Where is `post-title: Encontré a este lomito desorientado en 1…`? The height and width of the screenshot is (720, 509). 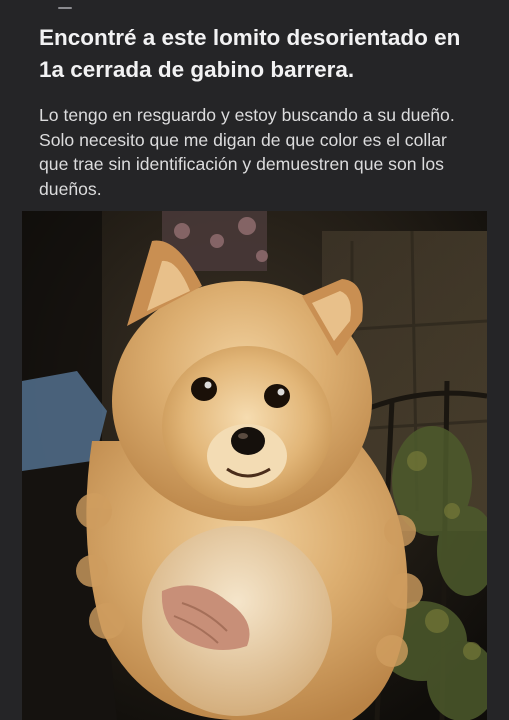
post-title: Encontré a este lomito desorientado en 1… is located at coordinates (250, 53).